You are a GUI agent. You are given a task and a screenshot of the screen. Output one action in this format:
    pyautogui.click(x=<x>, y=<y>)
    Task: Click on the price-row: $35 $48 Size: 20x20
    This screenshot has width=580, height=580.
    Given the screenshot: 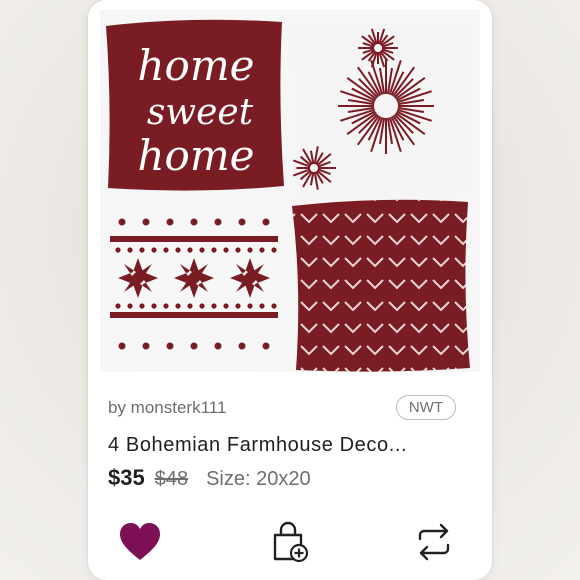 What is the action you would take?
    pyautogui.click(x=209, y=478)
    